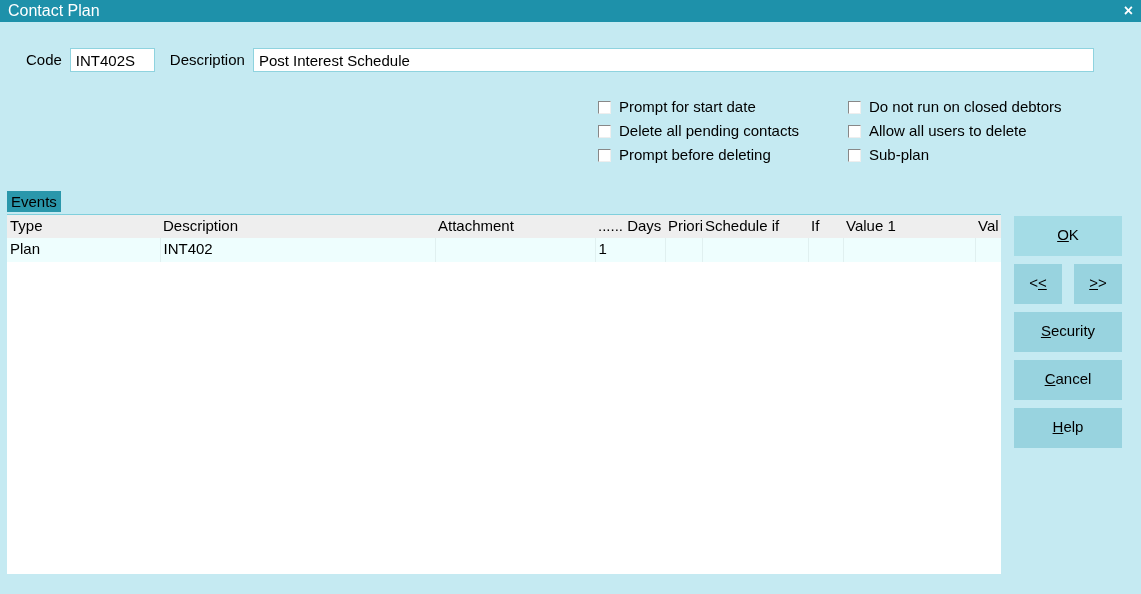 The width and height of the screenshot is (1141, 594). Describe the element at coordinates (515, 226) in the screenshot. I see `column-header: Attachment` at that location.